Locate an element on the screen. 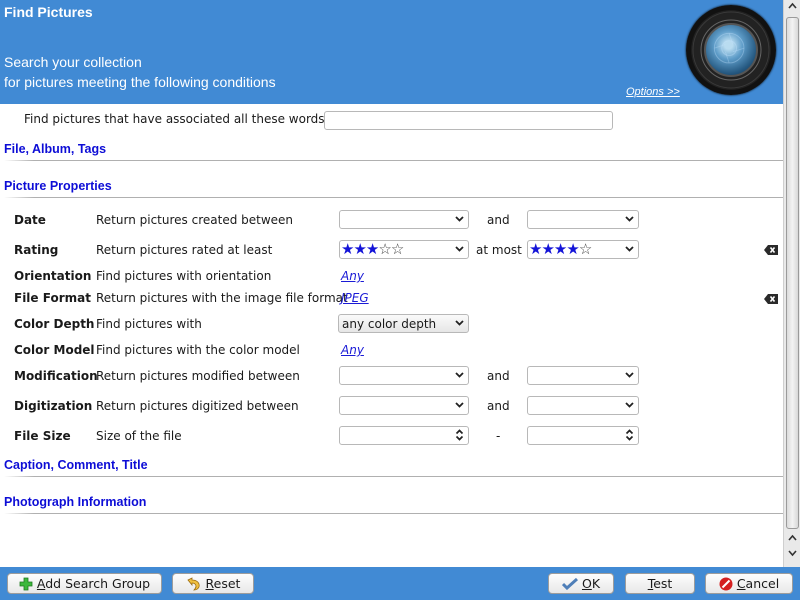 The height and width of the screenshot is (600, 800). orientation-link: Any is located at coordinates (352, 276).